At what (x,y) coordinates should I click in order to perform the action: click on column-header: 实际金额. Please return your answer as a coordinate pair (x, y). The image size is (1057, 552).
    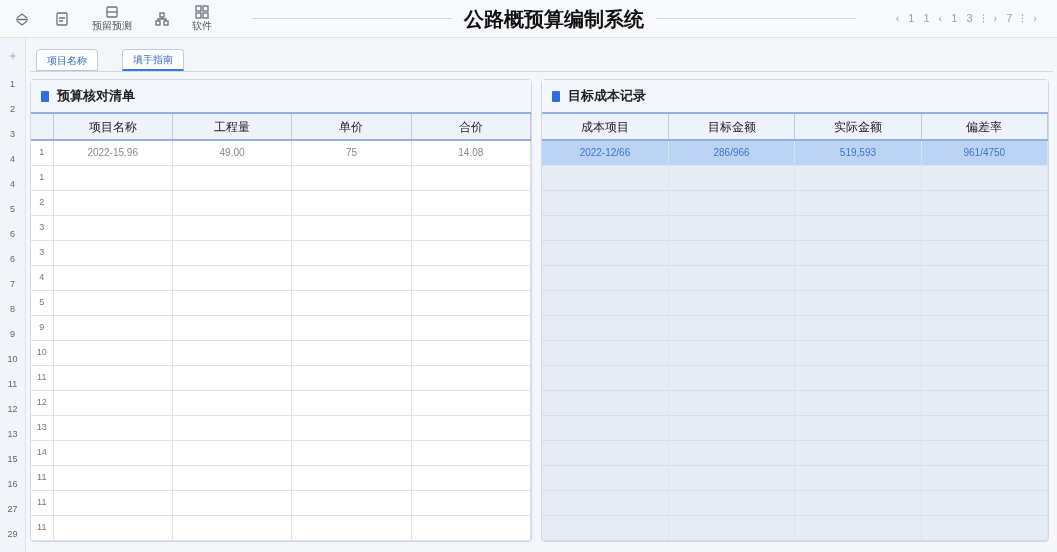
    Looking at the image, I should click on (858, 126).